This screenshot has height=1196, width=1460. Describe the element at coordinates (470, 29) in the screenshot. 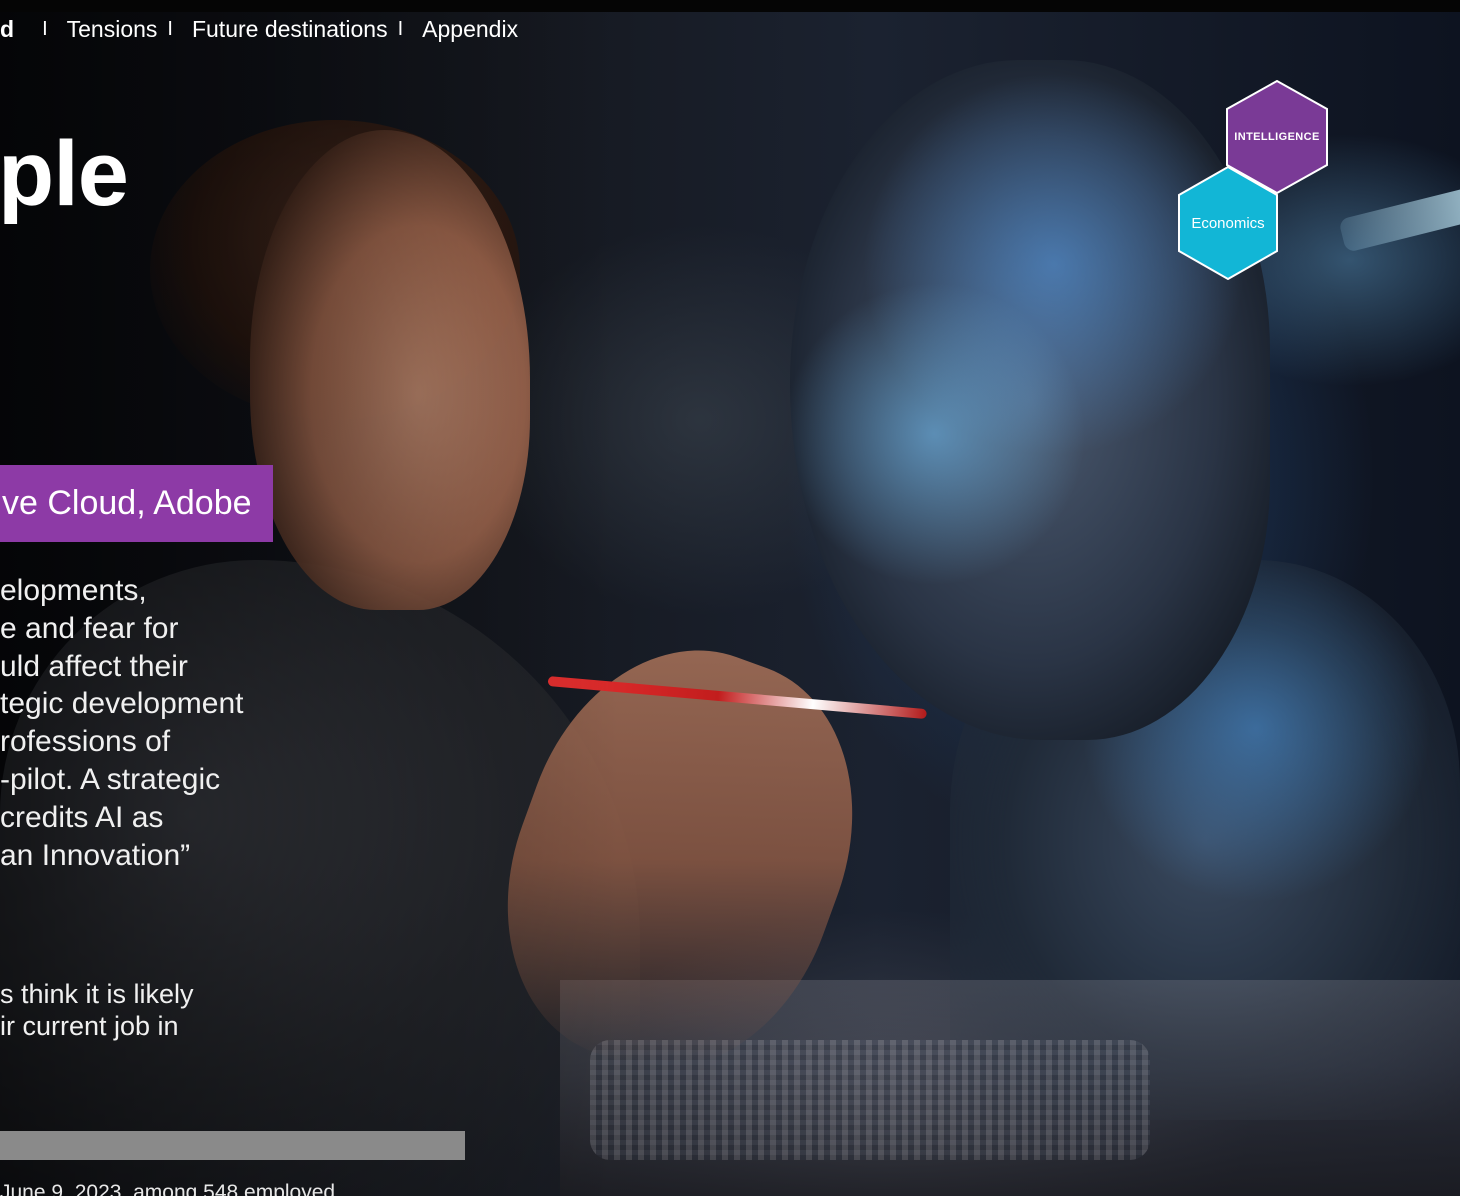

I see `nav-item-appendix: Appendix` at that location.